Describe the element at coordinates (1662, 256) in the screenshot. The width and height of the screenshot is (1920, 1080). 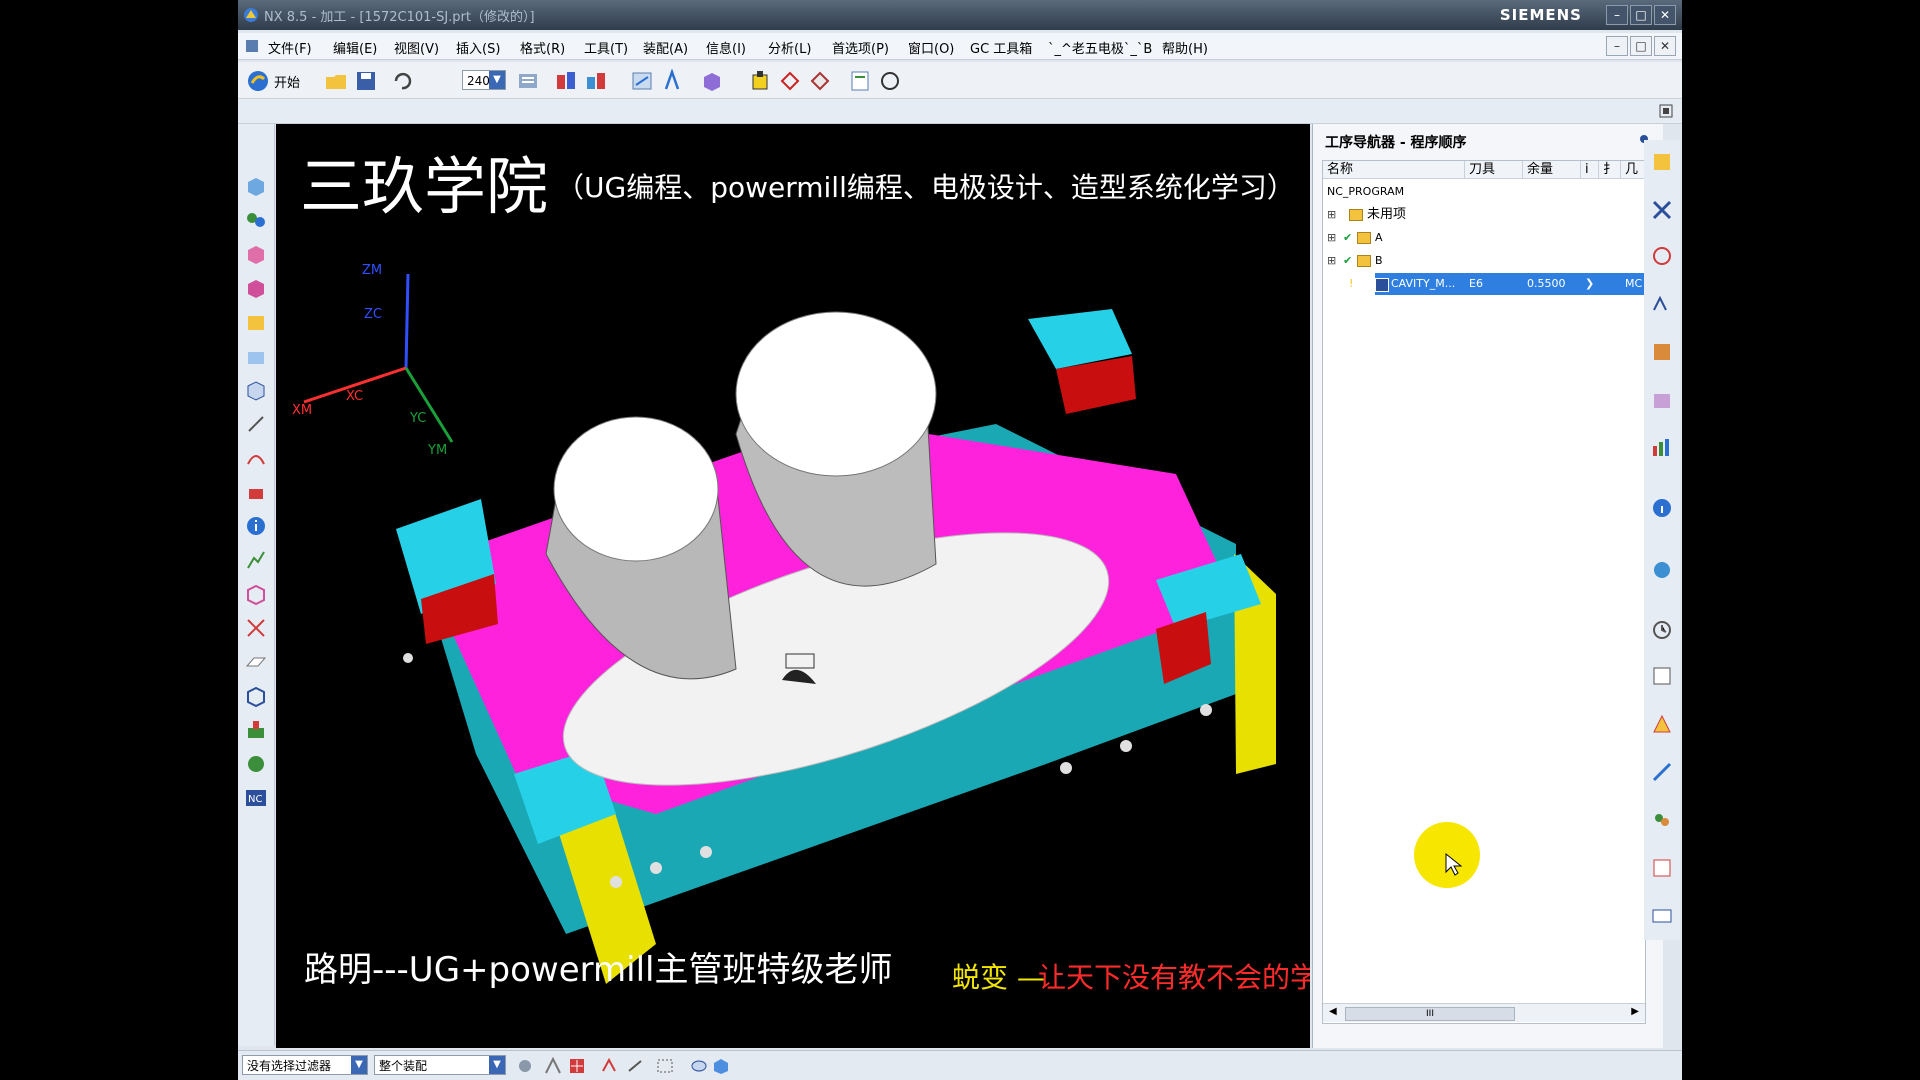
I see `geometry-view-icon` at that location.